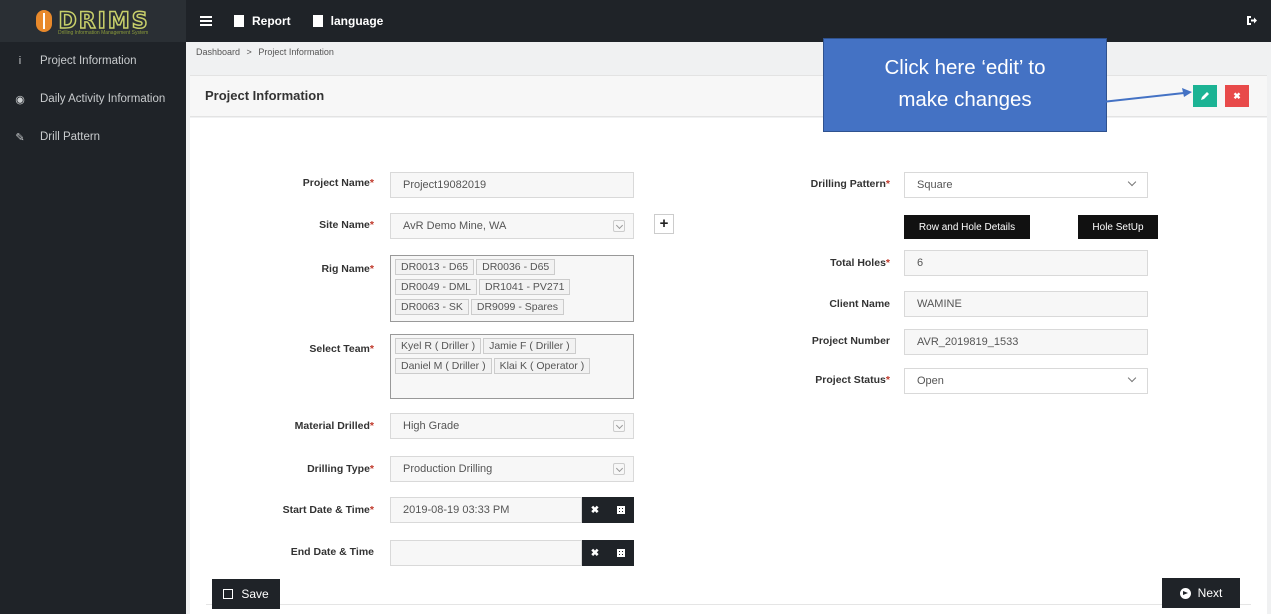 The image size is (1271, 614). I want to click on site-name-label: Site Name*, so click(346, 225).